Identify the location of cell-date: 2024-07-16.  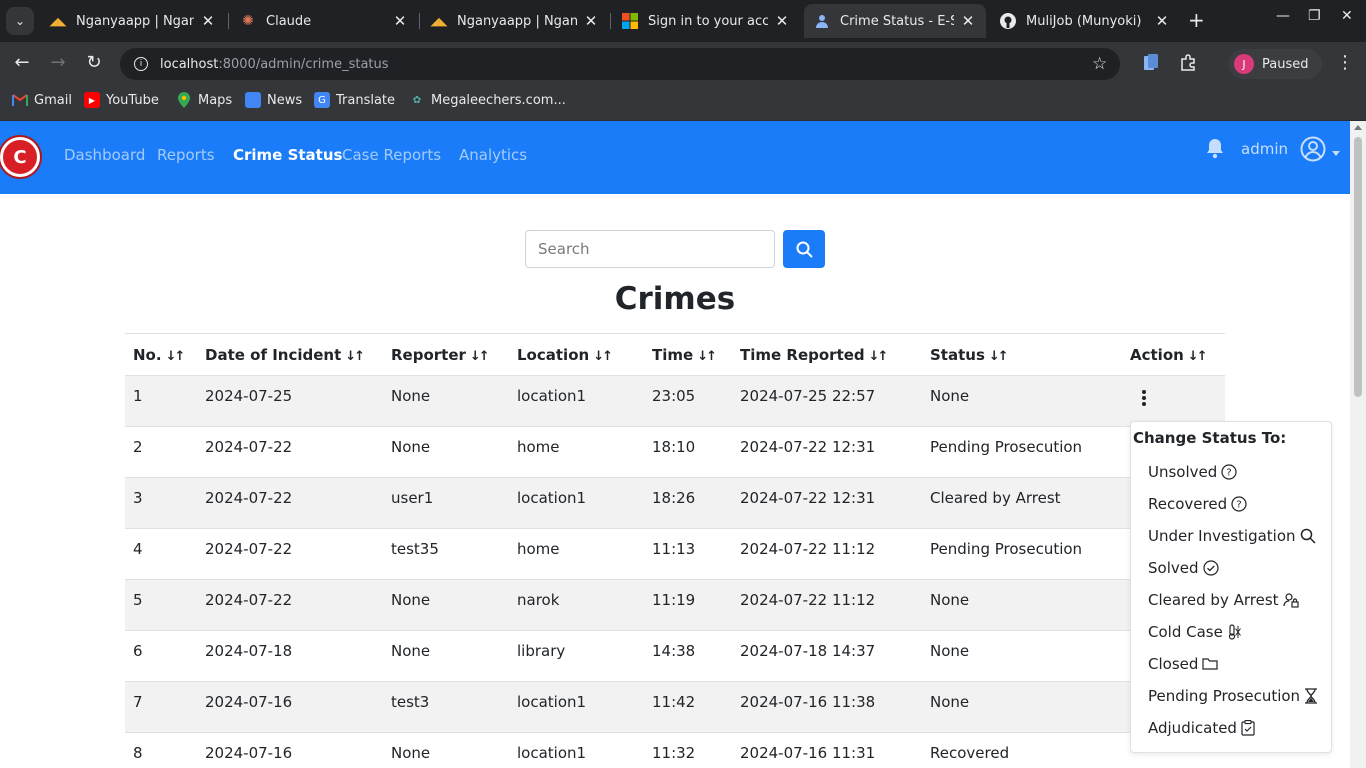
(290, 750).